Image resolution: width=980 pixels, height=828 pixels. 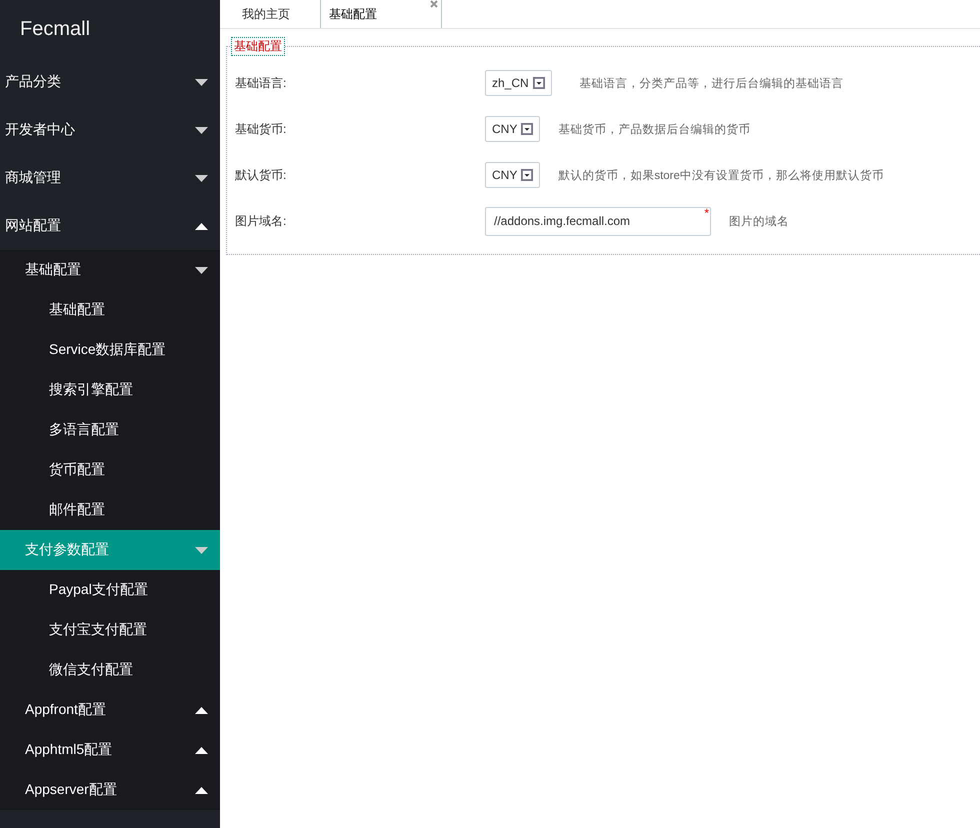 I want to click on field-label: 基础语言:, so click(x=261, y=83).